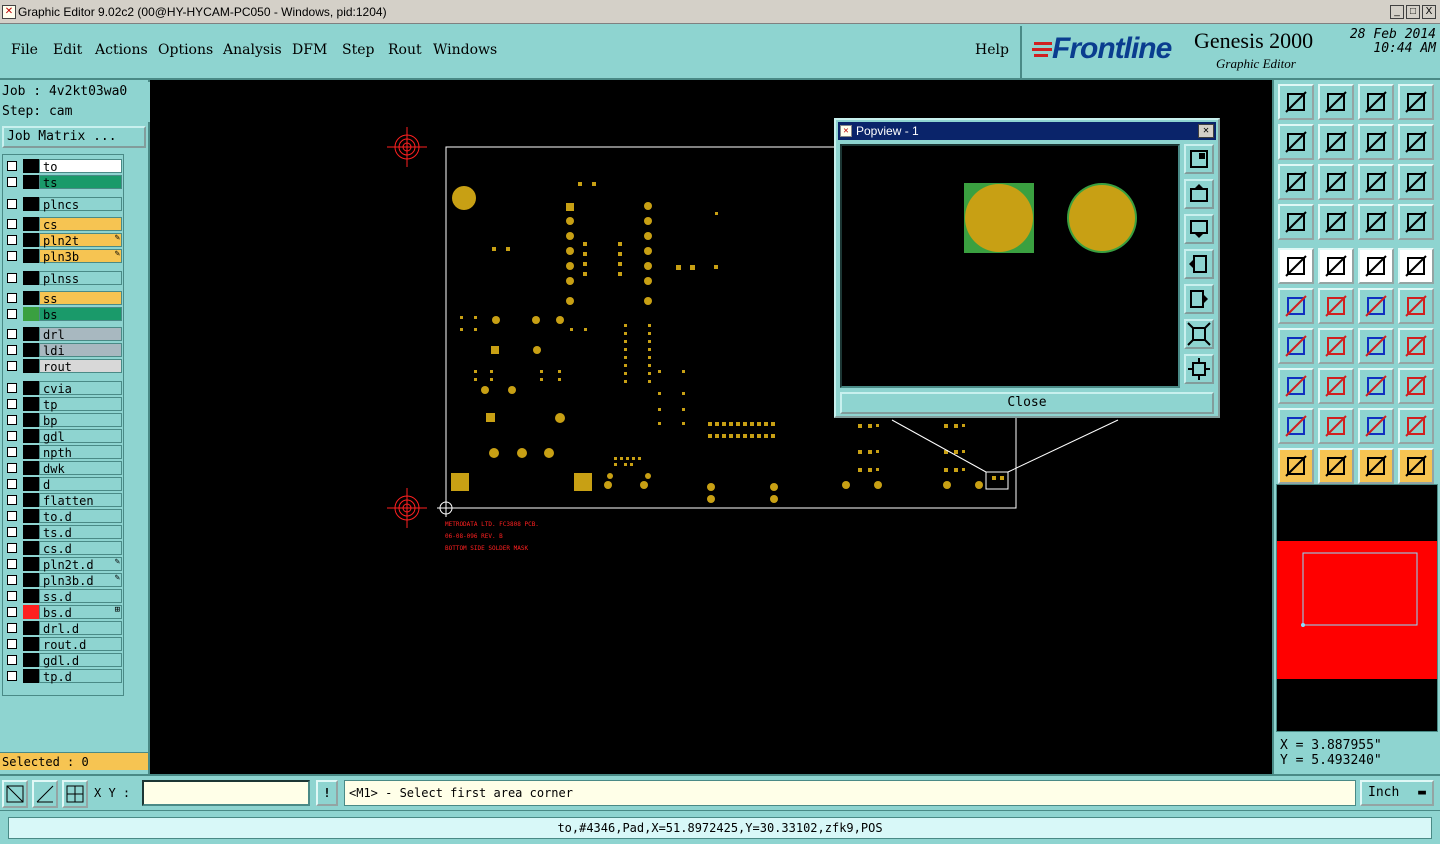 The width and height of the screenshot is (1440, 844). Describe the element at coordinates (80, 278) in the screenshot. I see `layer-name: plnss` at that location.